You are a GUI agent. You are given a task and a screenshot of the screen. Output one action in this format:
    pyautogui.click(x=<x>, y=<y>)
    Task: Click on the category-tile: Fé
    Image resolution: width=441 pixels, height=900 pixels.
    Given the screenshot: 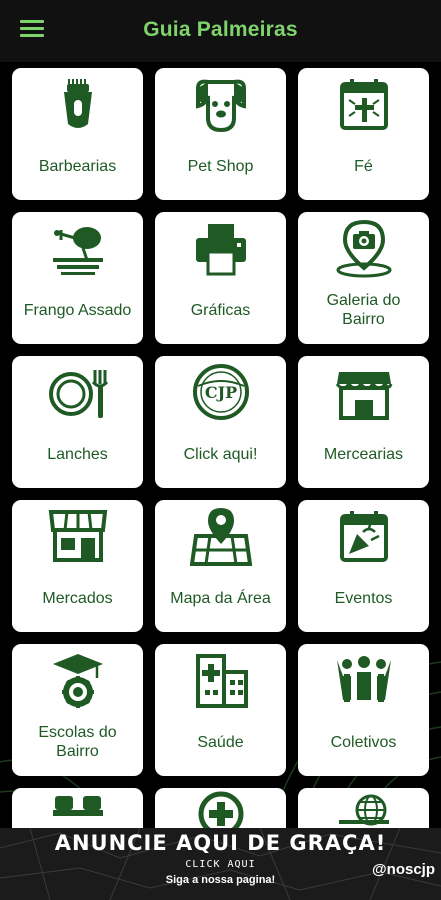 What is the action you would take?
    pyautogui.click(x=363, y=134)
    